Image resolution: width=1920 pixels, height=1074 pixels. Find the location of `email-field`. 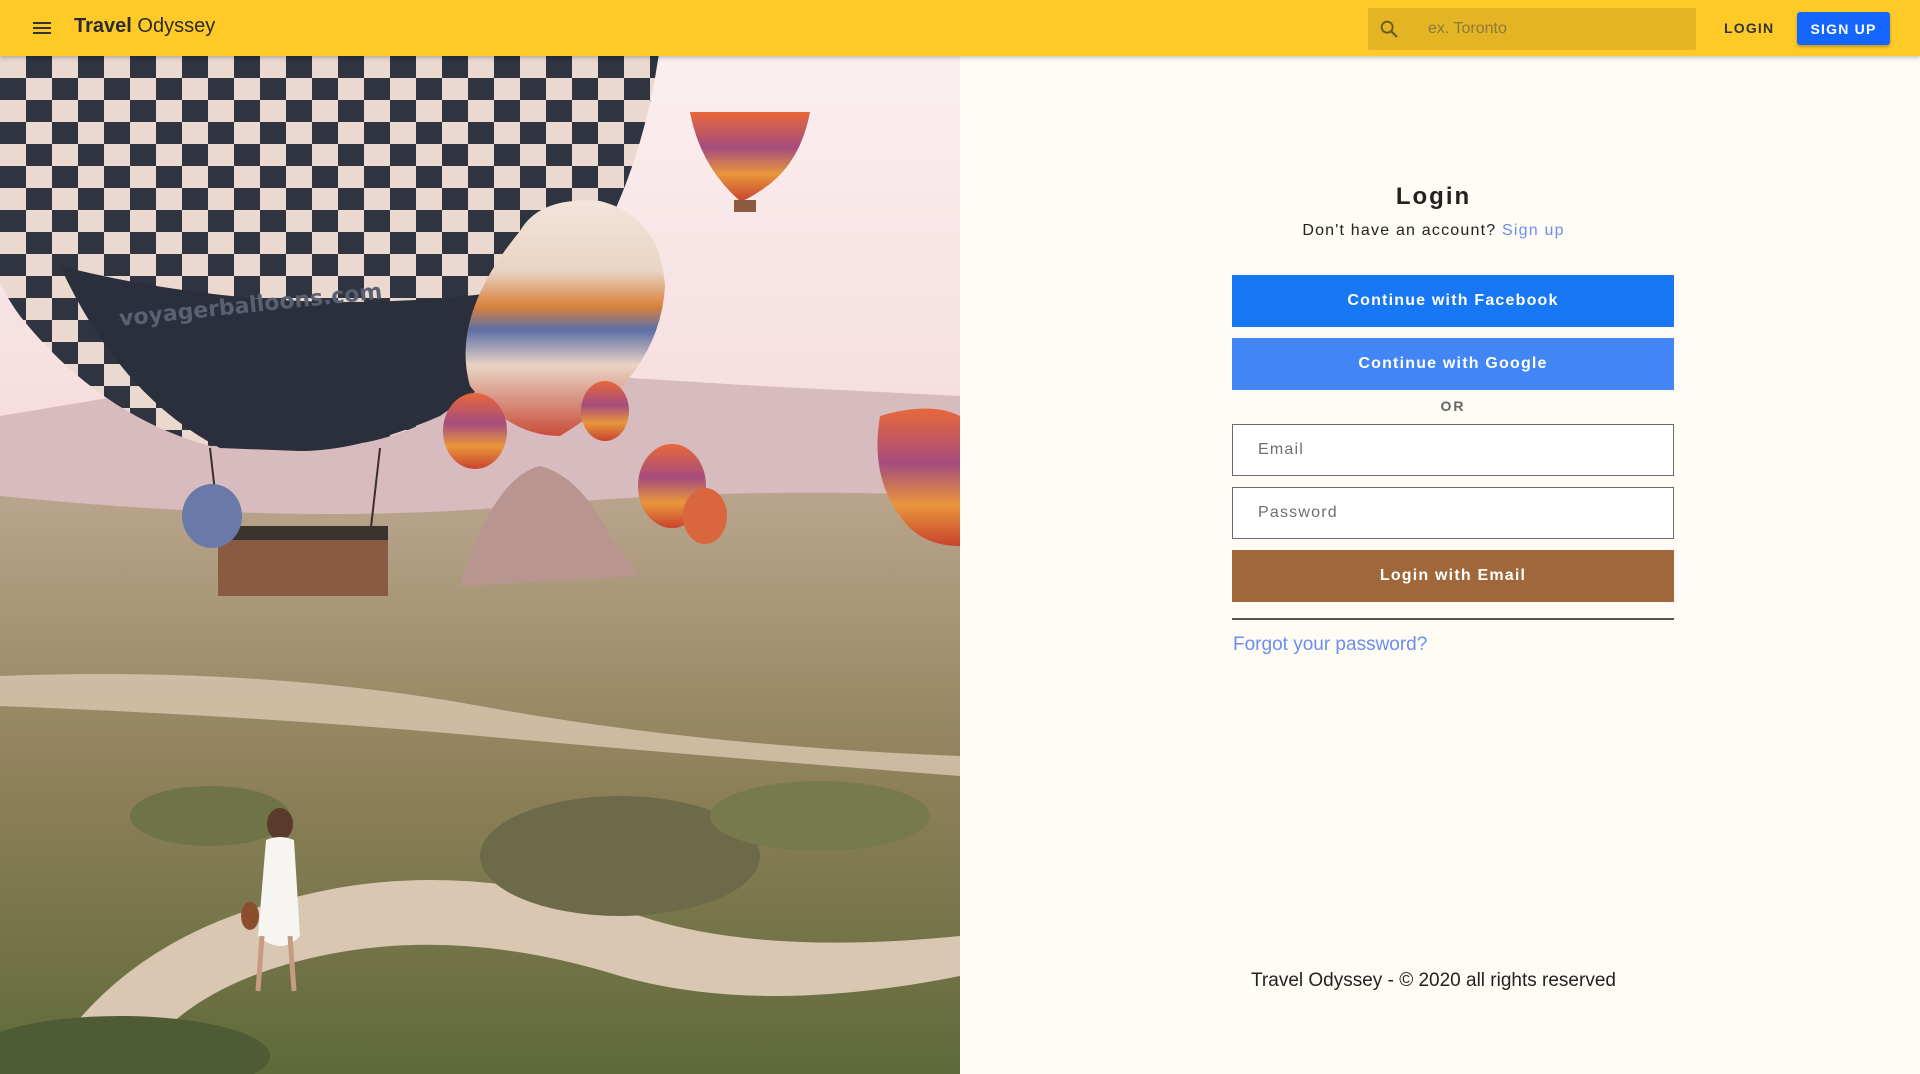

email-field is located at coordinates (1453, 450).